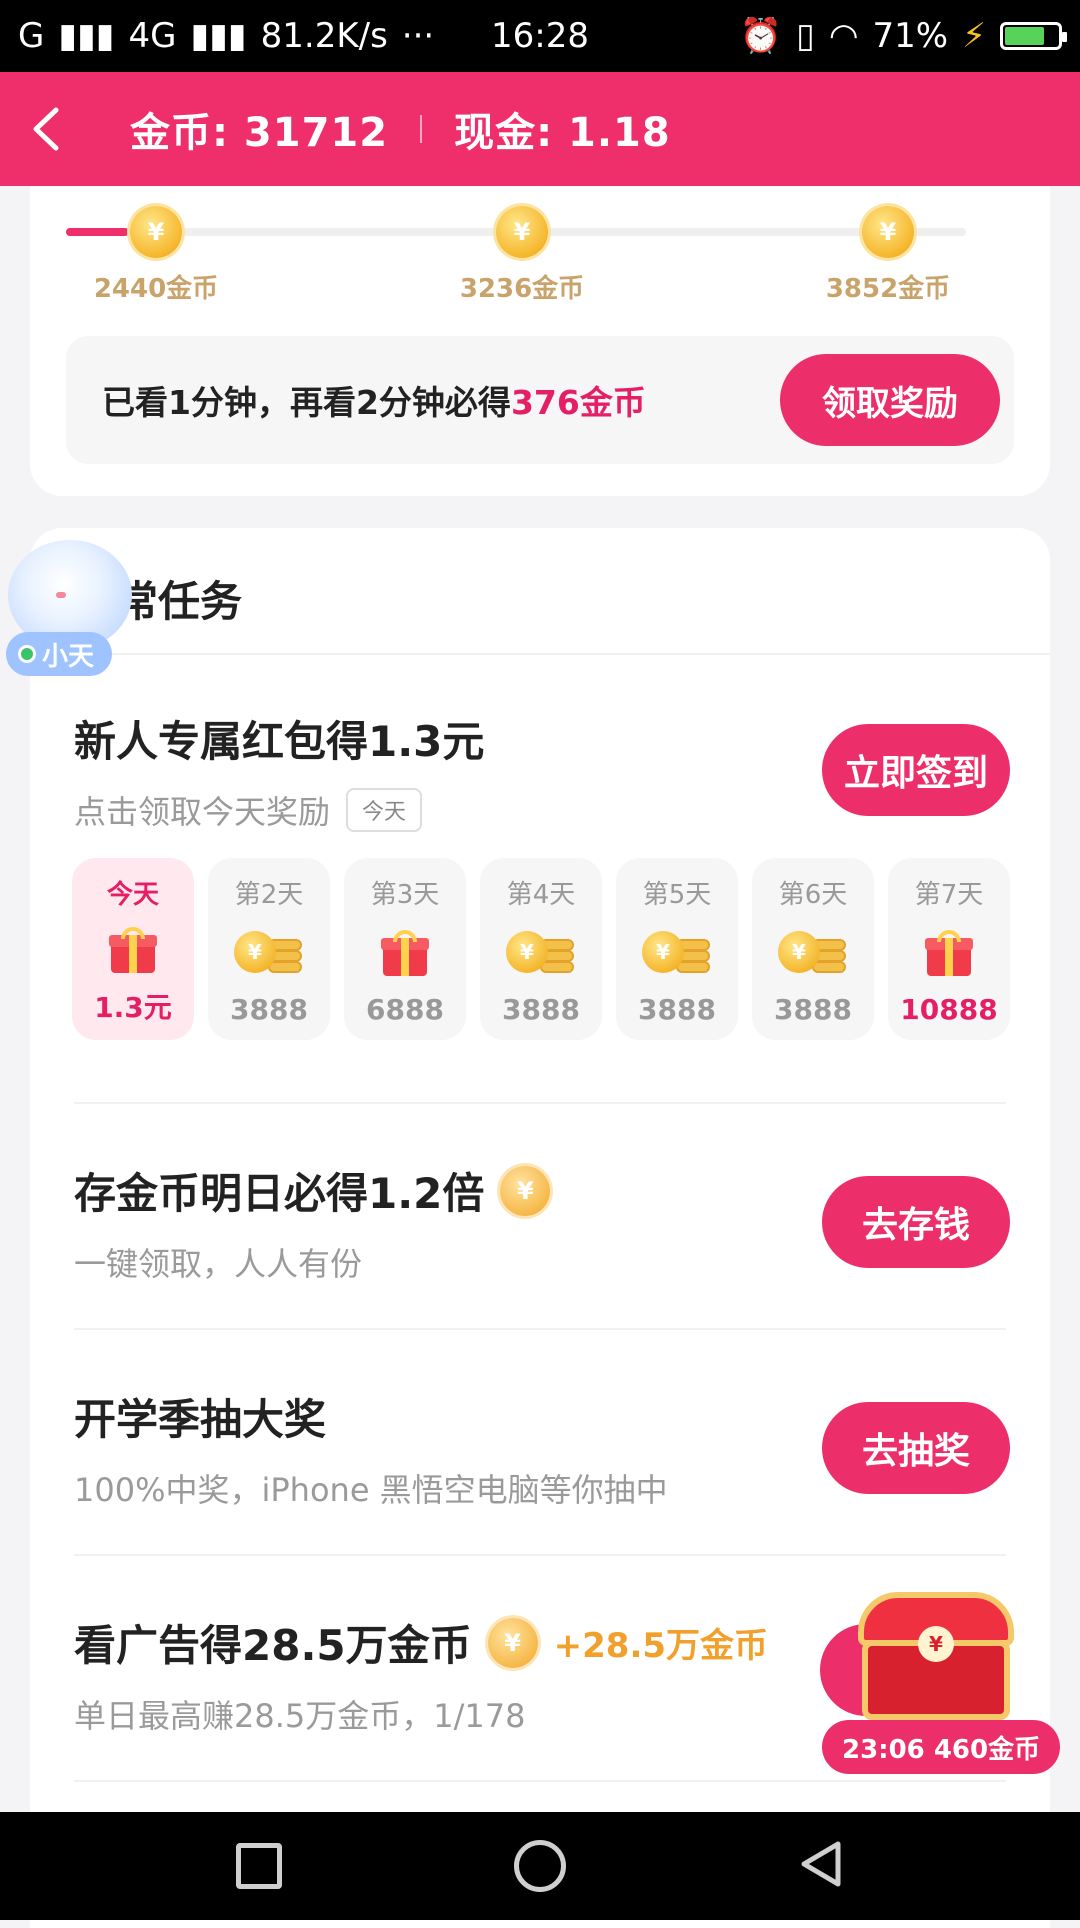 The height and width of the screenshot is (1928, 1080). What do you see at coordinates (761, 36) in the screenshot?
I see `alarm-icon: ⏰` at bounding box center [761, 36].